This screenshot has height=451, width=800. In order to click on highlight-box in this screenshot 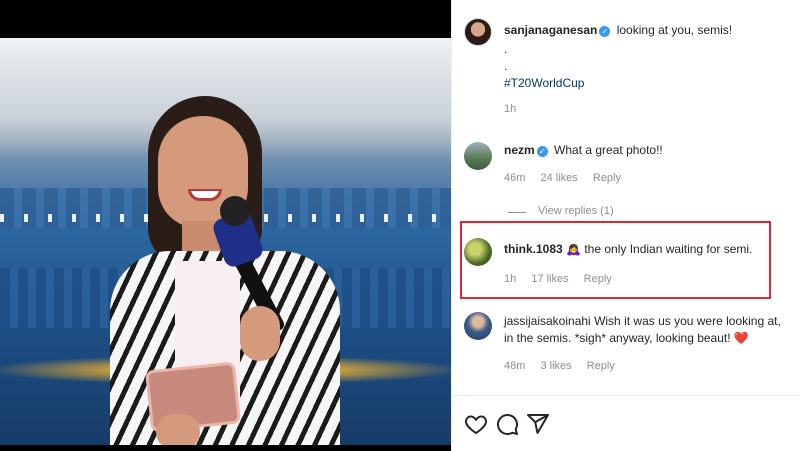, I will do `click(615, 260)`.